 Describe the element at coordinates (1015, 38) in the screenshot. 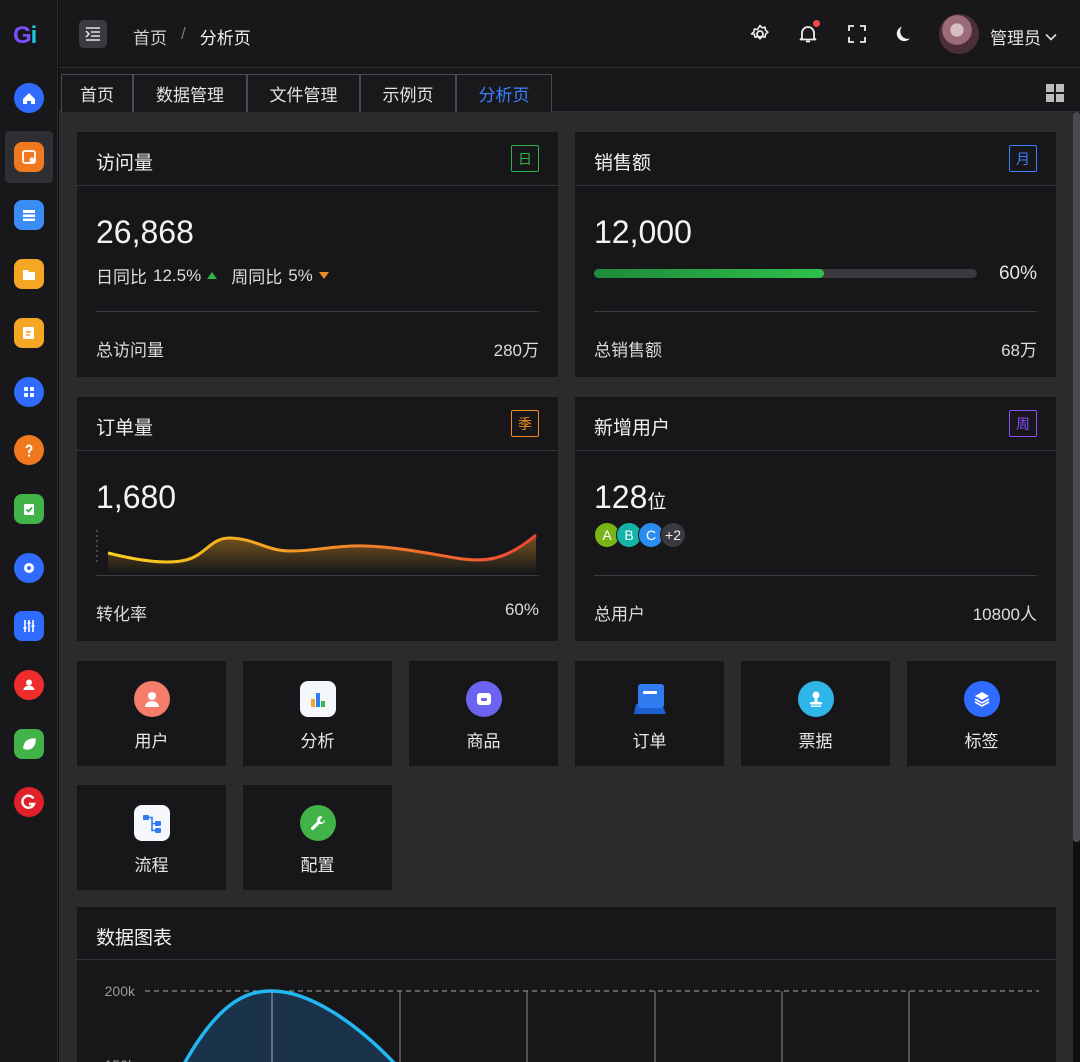

I see `user-name: 管理员` at that location.